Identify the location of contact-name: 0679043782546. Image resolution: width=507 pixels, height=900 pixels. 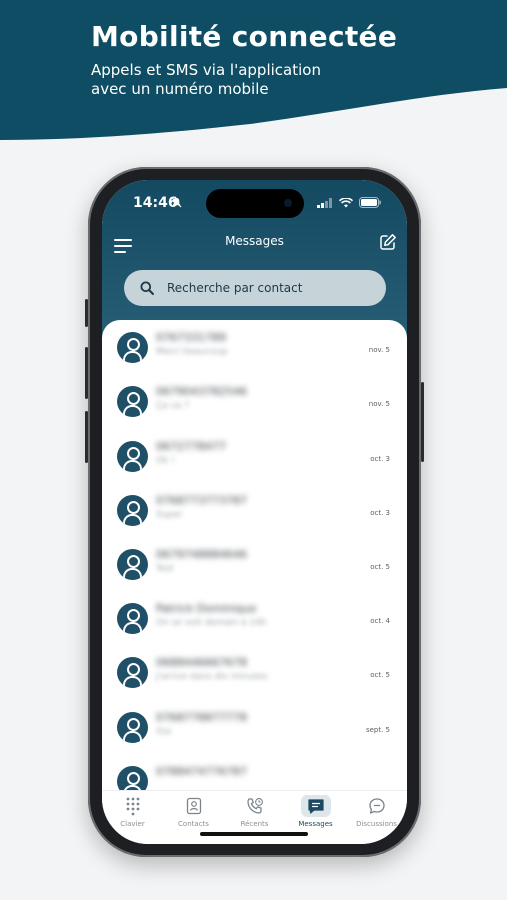
(201, 391).